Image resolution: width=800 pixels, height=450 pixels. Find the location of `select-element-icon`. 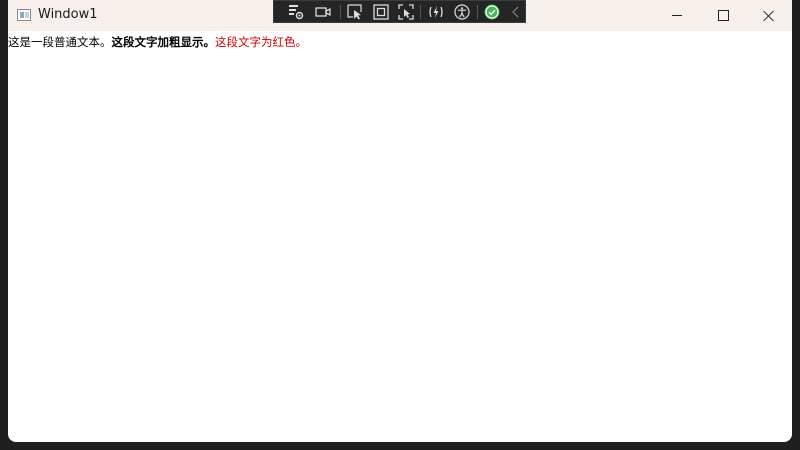

select-element-icon is located at coordinates (354, 12).